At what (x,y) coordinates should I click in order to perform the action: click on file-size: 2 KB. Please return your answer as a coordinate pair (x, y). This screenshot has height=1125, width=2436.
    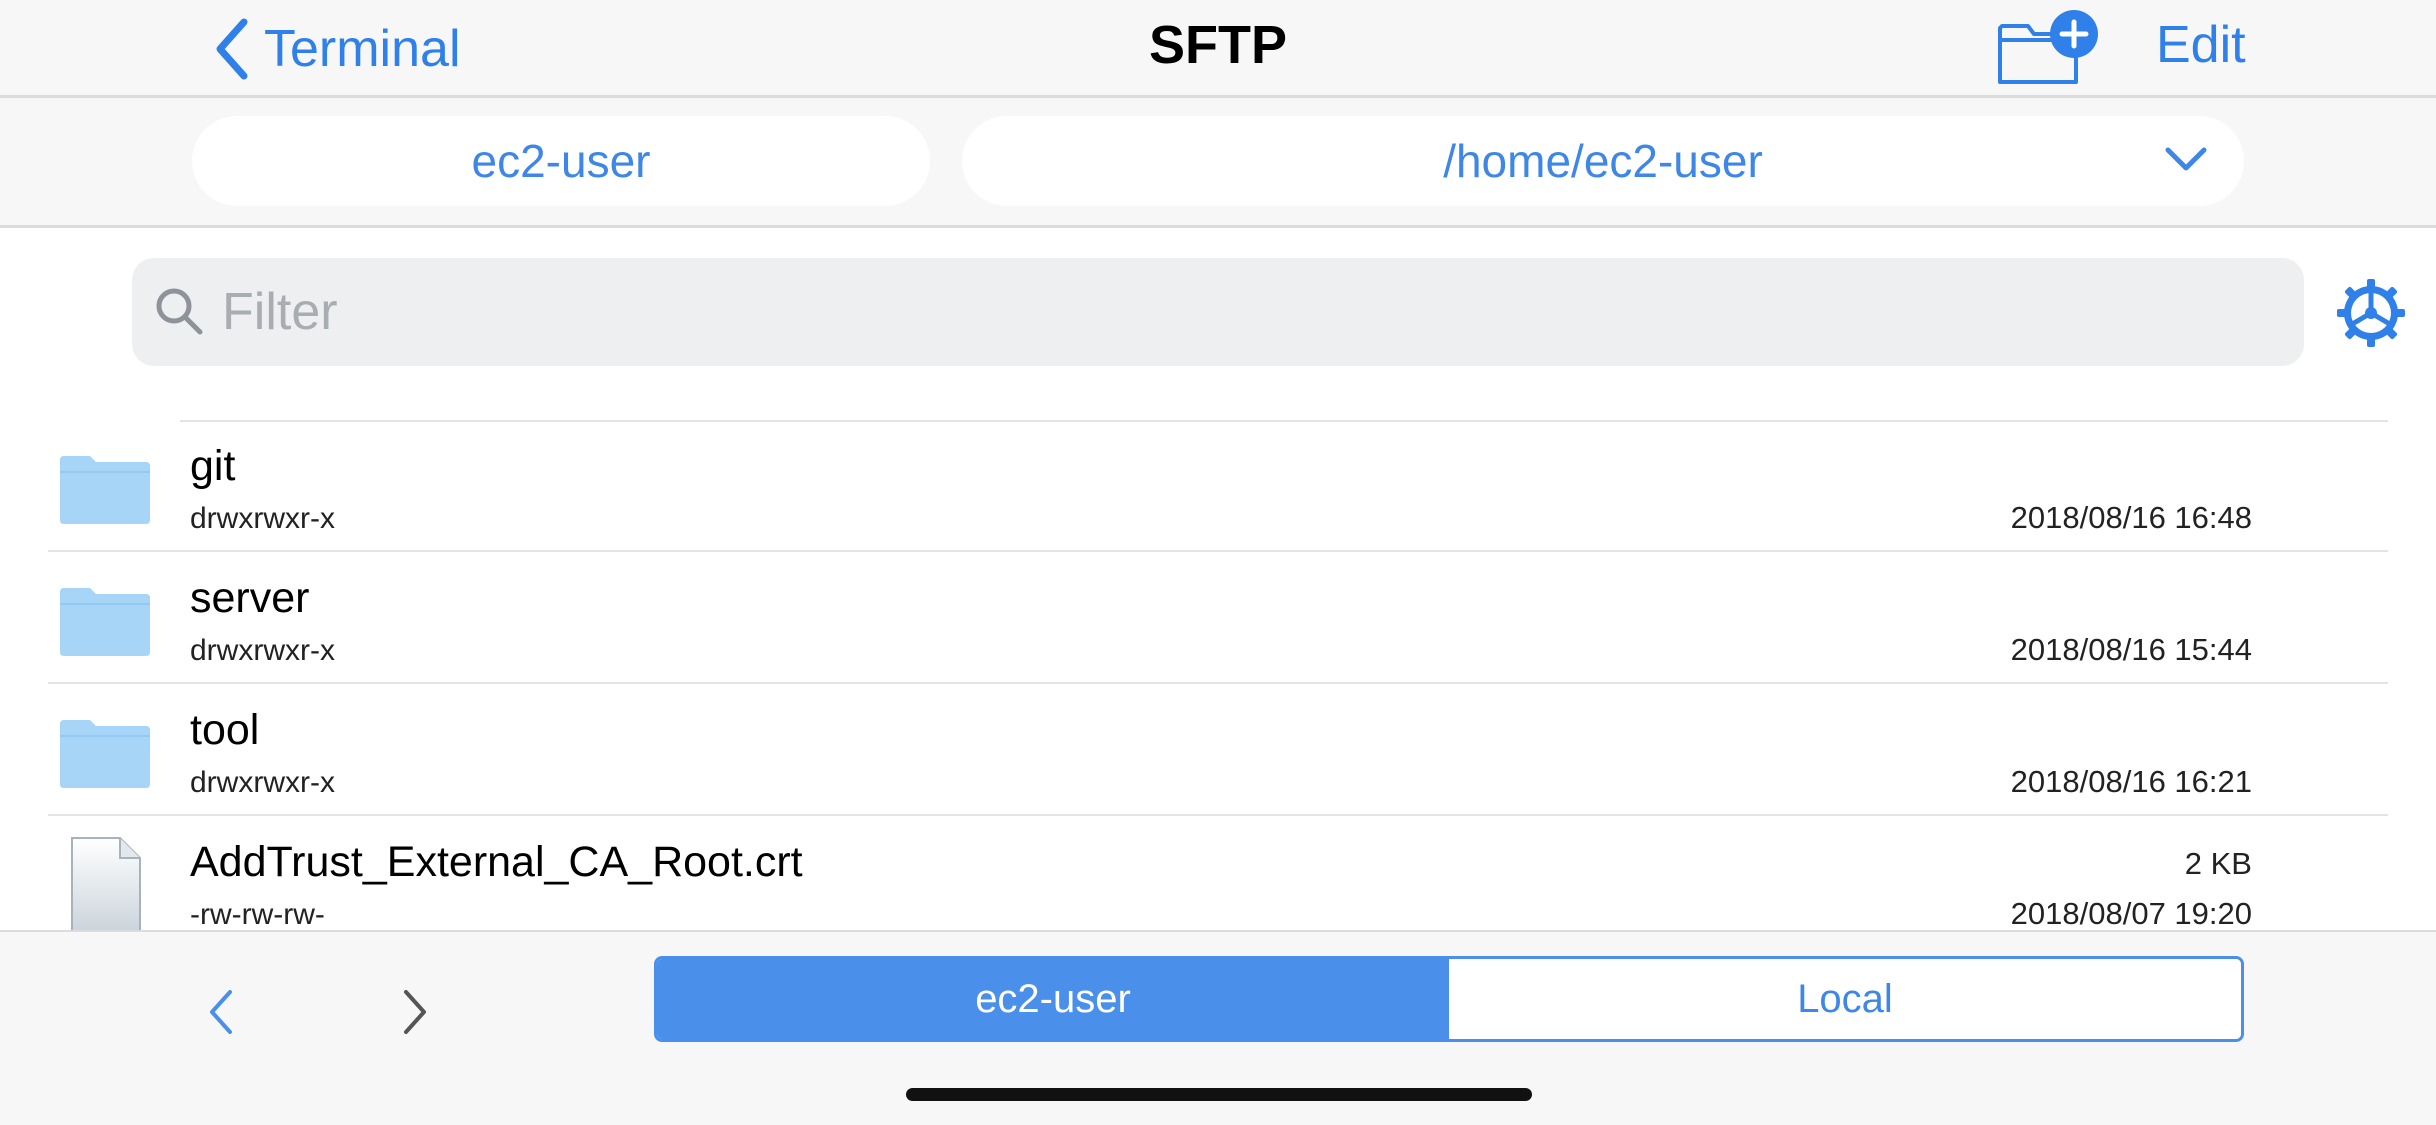
    Looking at the image, I should click on (2218, 863).